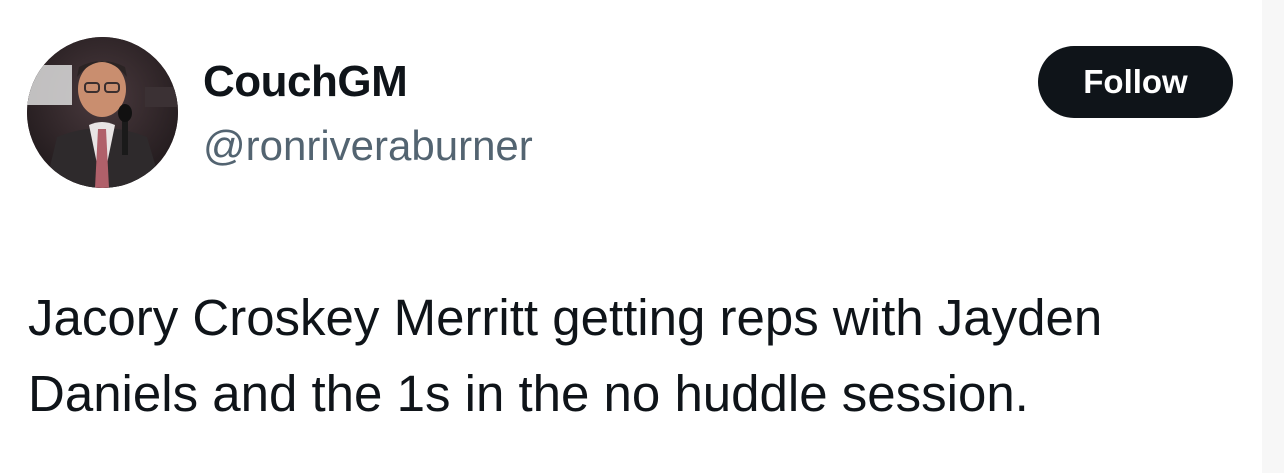 This screenshot has width=1284, height=473. I want to click on scrollbar-track, so click(1273, 236).